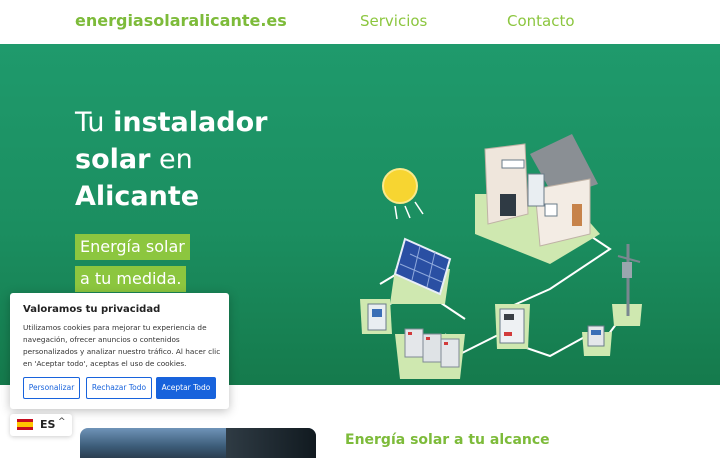 The height and width of the screenshot is (458, 720). Describe the element at coordinates (195, 159) in the screenshot. I see `hero-title: Tu instalador solar en Alicante` at that location.